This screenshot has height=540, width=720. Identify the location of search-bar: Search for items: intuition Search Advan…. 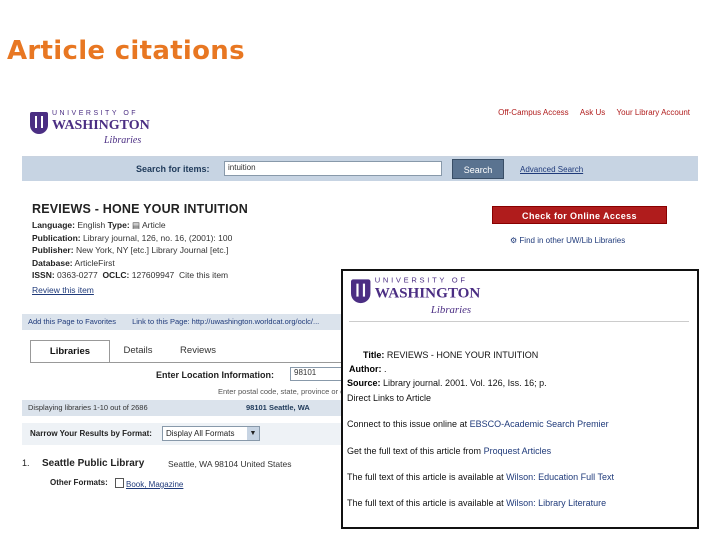
(360, 169).